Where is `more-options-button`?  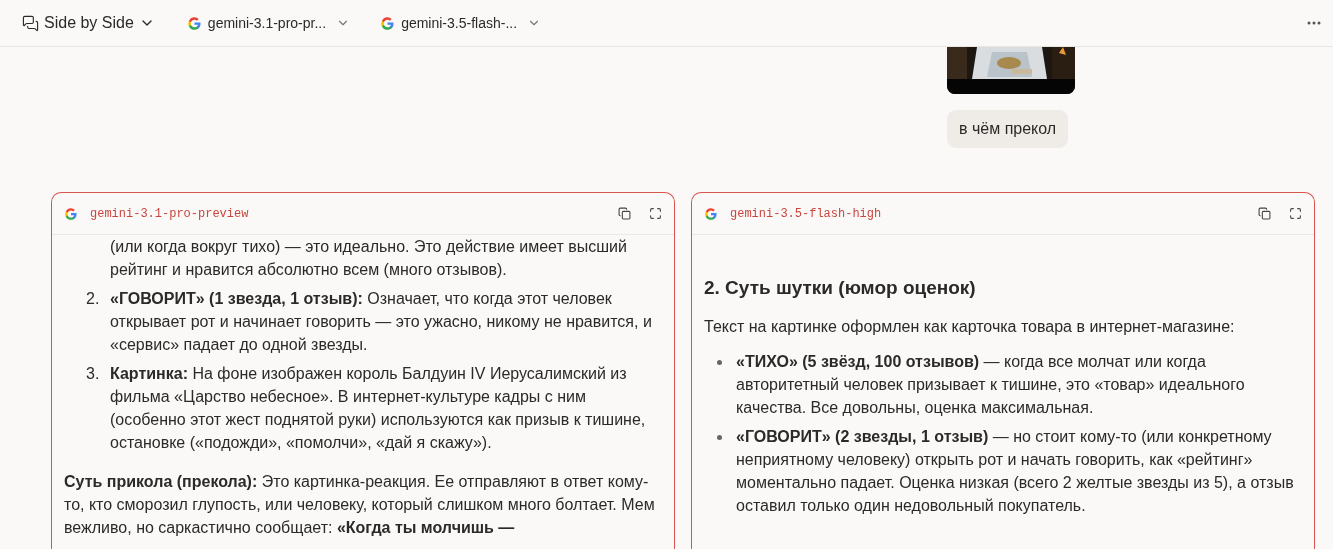
more-options-button is located at coordinates (1314, 23).